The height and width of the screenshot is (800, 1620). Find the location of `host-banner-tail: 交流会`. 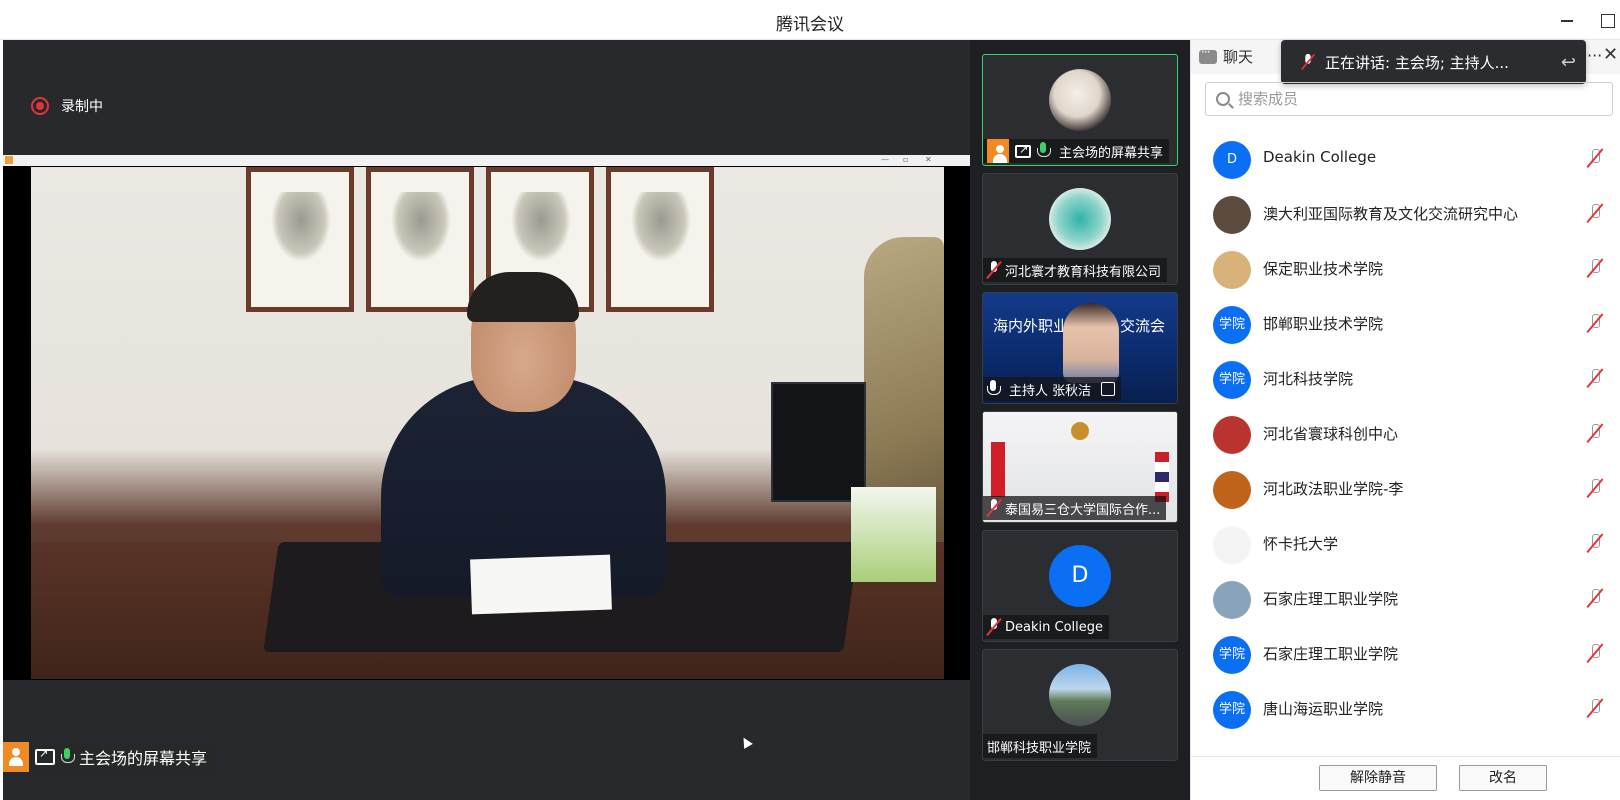

host-banner-tail: 交流会 is located at coordinates (1143, 326).